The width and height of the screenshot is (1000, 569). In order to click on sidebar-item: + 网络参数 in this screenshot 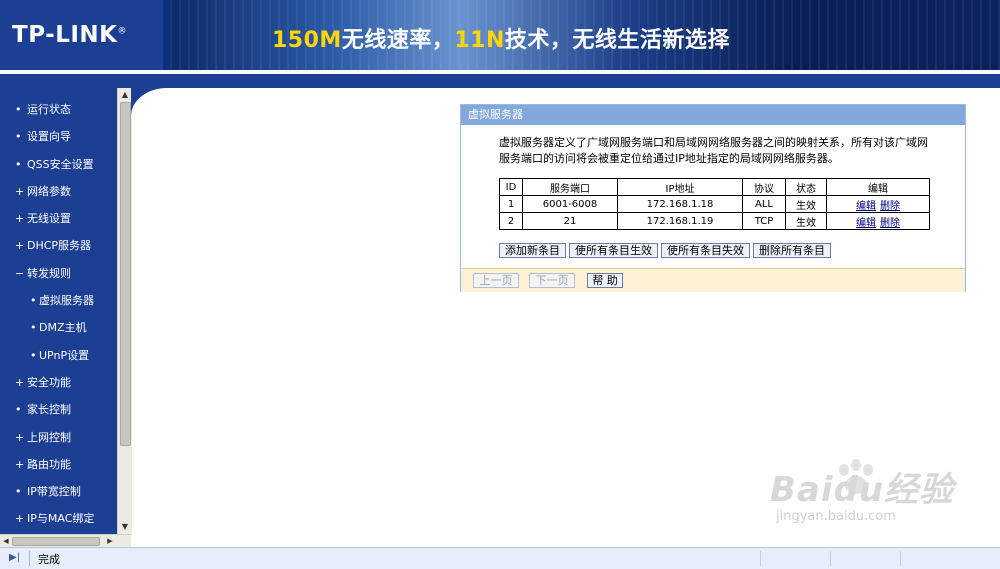, I will do `click(58, 191)`.